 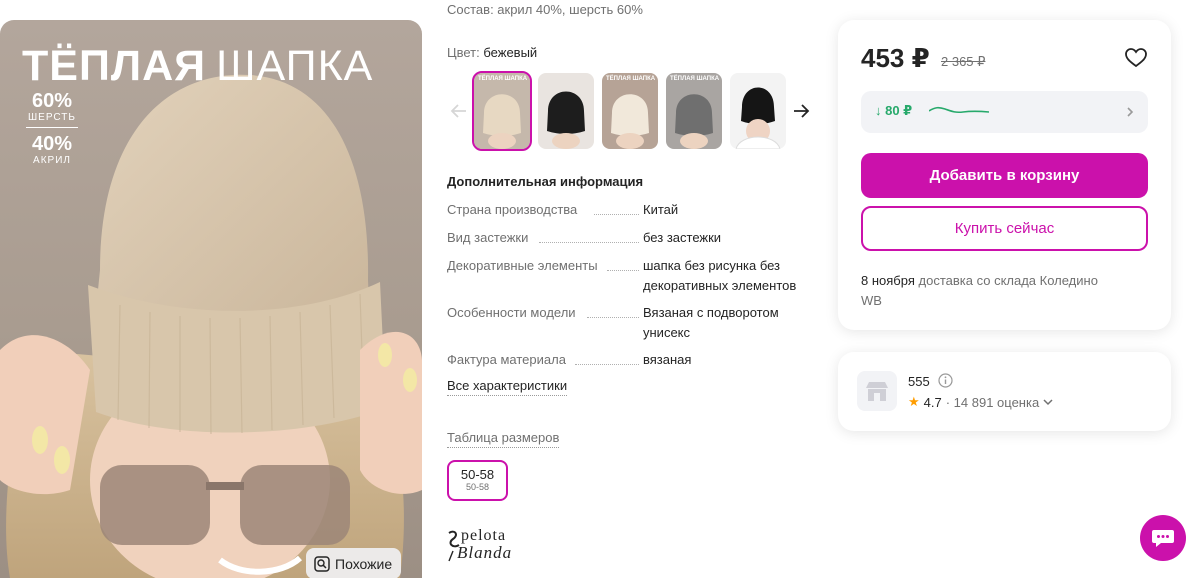 What do you see at coordinates (503, 439) in the screenshot?
I see `size-table-link: Таблица размеров` at bounding box center [503, 439].